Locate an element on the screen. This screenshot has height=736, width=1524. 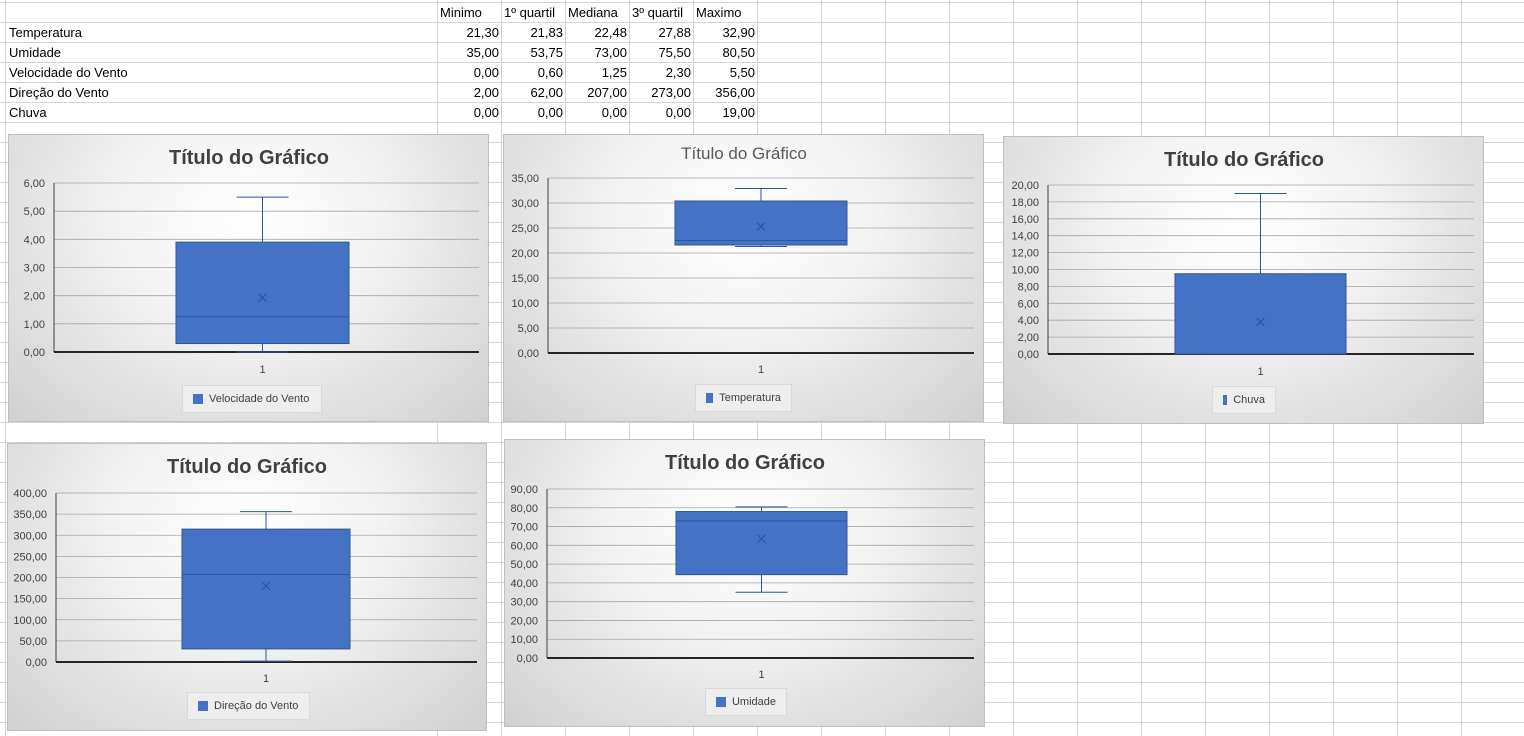
cell-value: 356,00 is located at coordinates (724, 93).